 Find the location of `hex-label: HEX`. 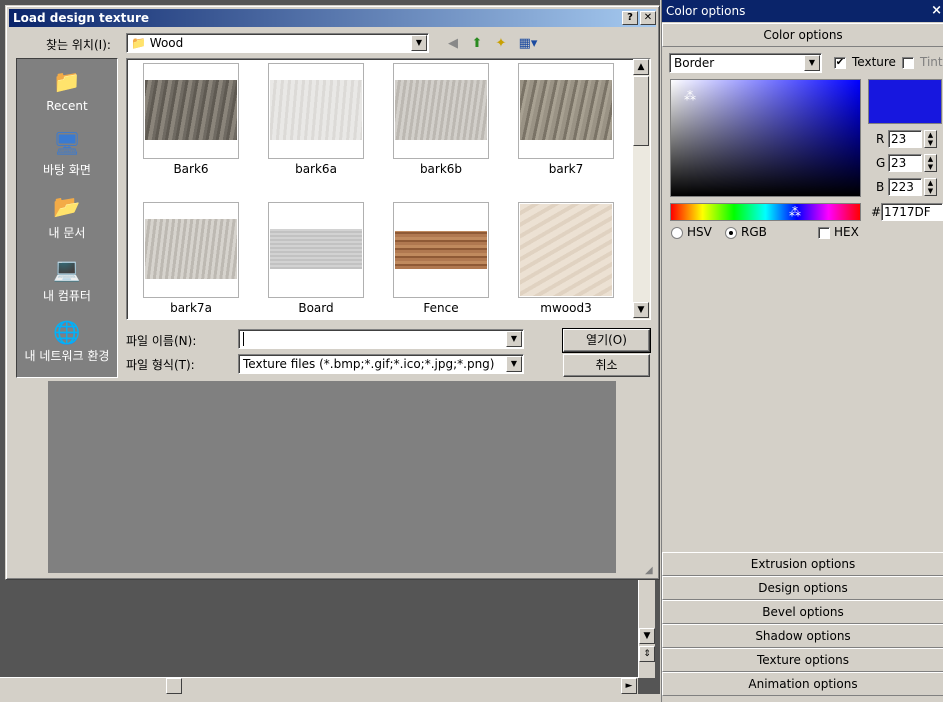

hex-label: HEX is located at coordinates (846, 232).